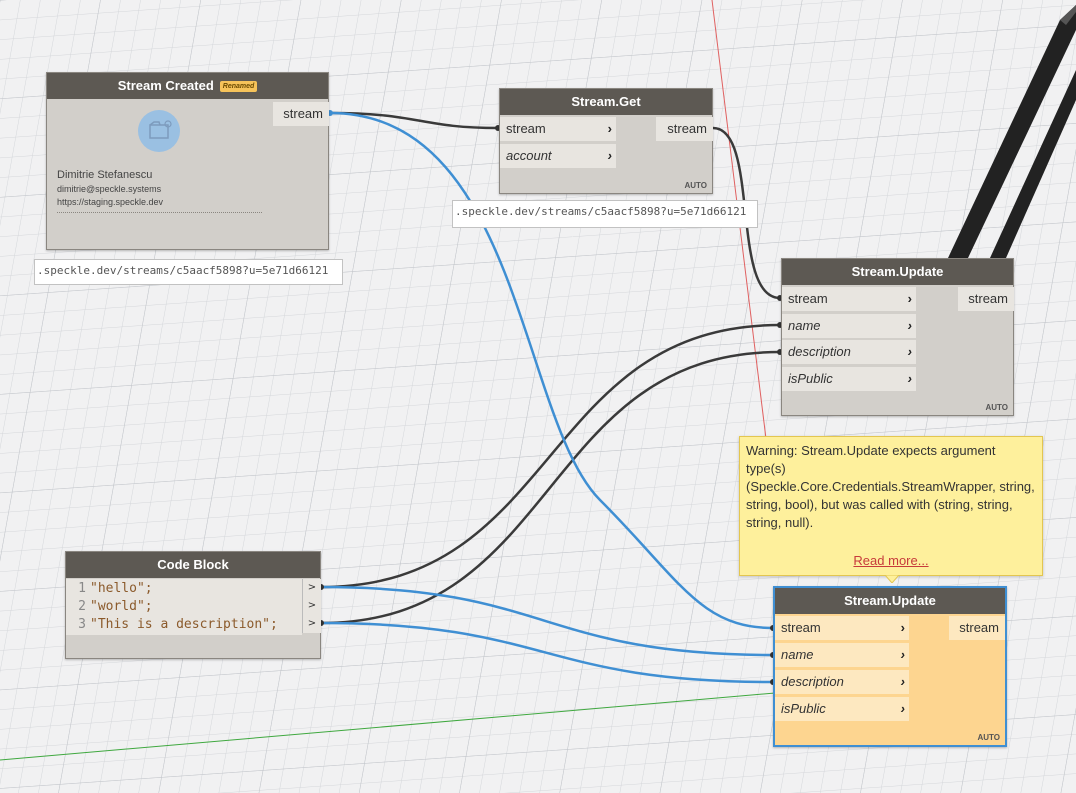 This screenshot has height=793, width=1076. I want to click on wire-code3-to-update1-desc, so click(550, 487).